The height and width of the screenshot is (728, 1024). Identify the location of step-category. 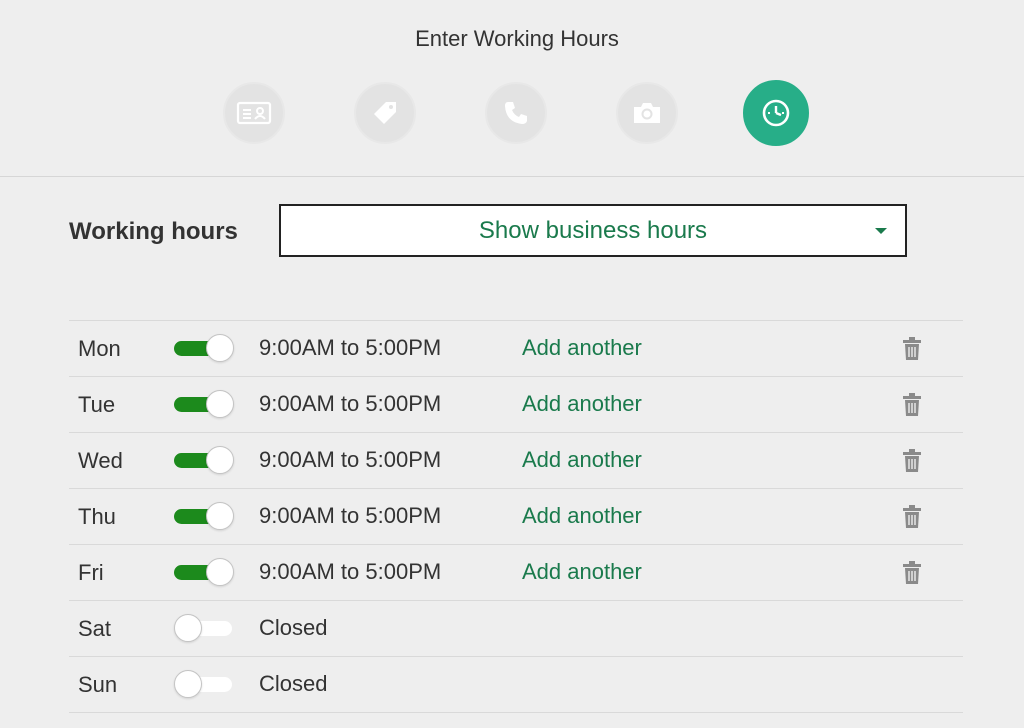
(385, 113).